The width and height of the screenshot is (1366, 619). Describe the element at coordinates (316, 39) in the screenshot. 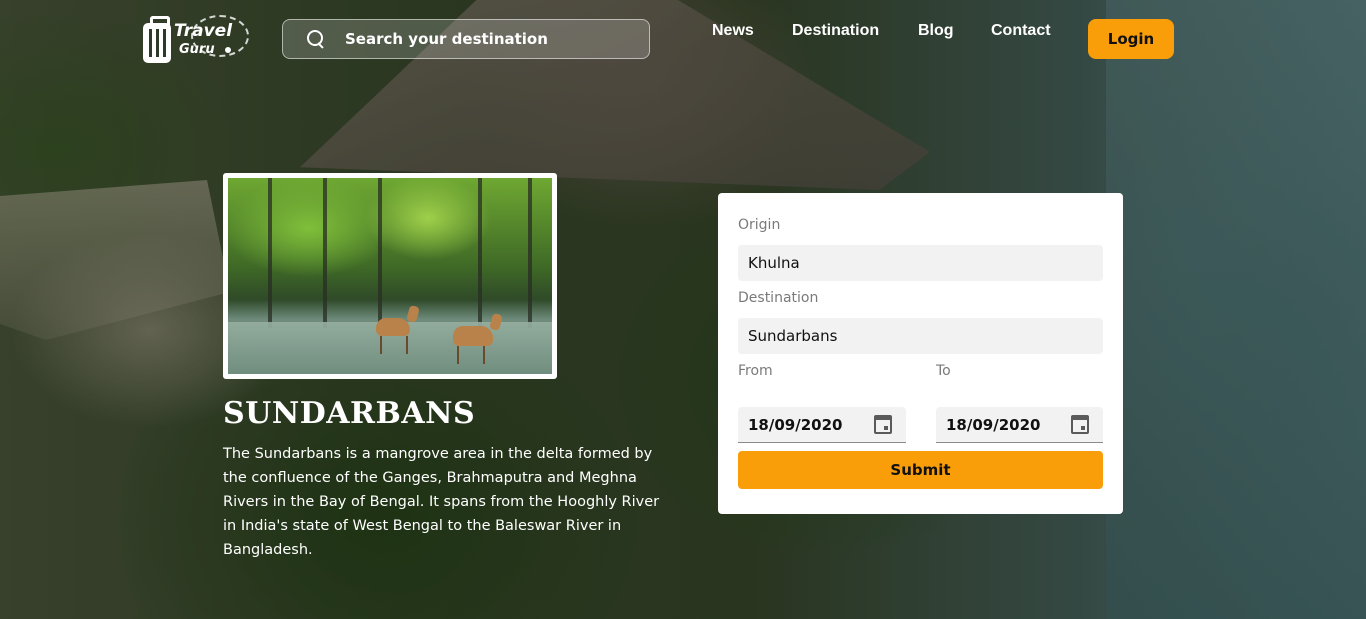

I see `search-icon` at that location.